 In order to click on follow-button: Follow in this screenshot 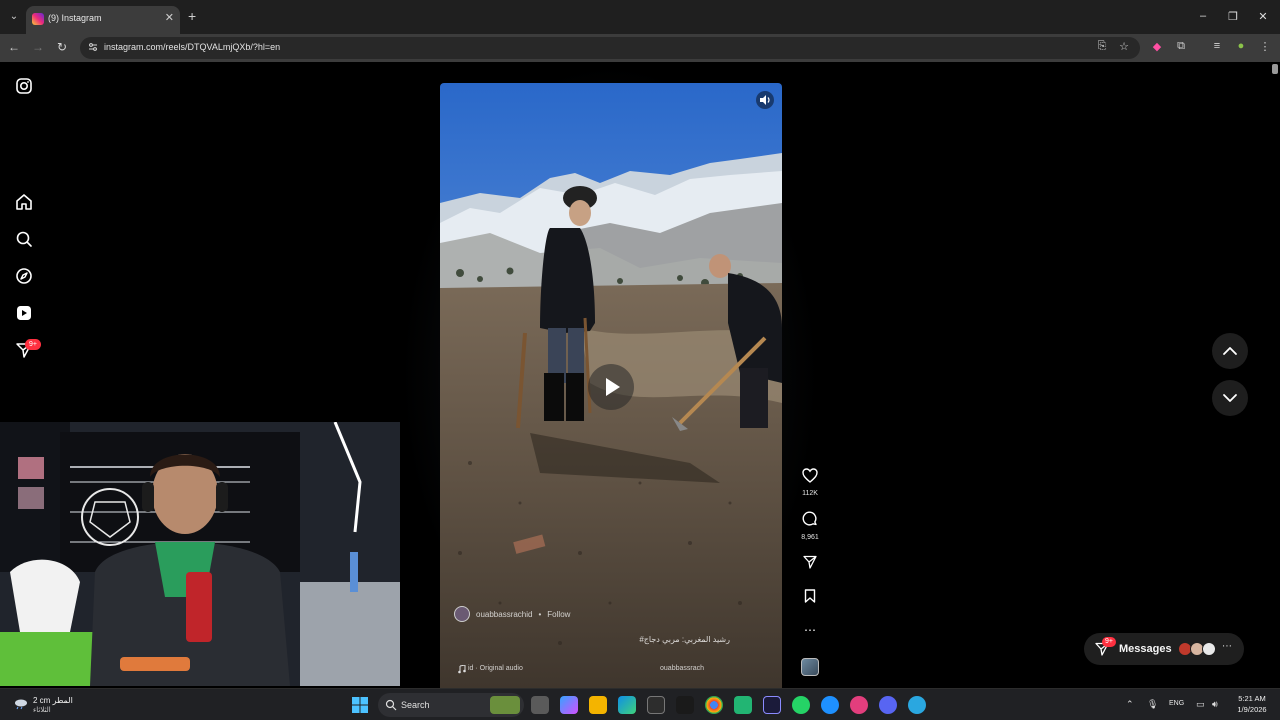, I will do `click(558, 614)`.